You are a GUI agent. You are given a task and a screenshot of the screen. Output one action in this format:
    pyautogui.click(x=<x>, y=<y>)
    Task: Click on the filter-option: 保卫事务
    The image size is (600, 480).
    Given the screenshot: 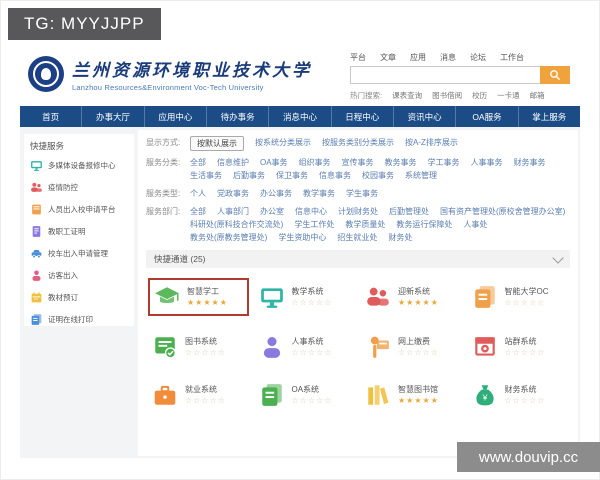 What is the action you would take?
    pyautogui.click(x=292, y=175)
    